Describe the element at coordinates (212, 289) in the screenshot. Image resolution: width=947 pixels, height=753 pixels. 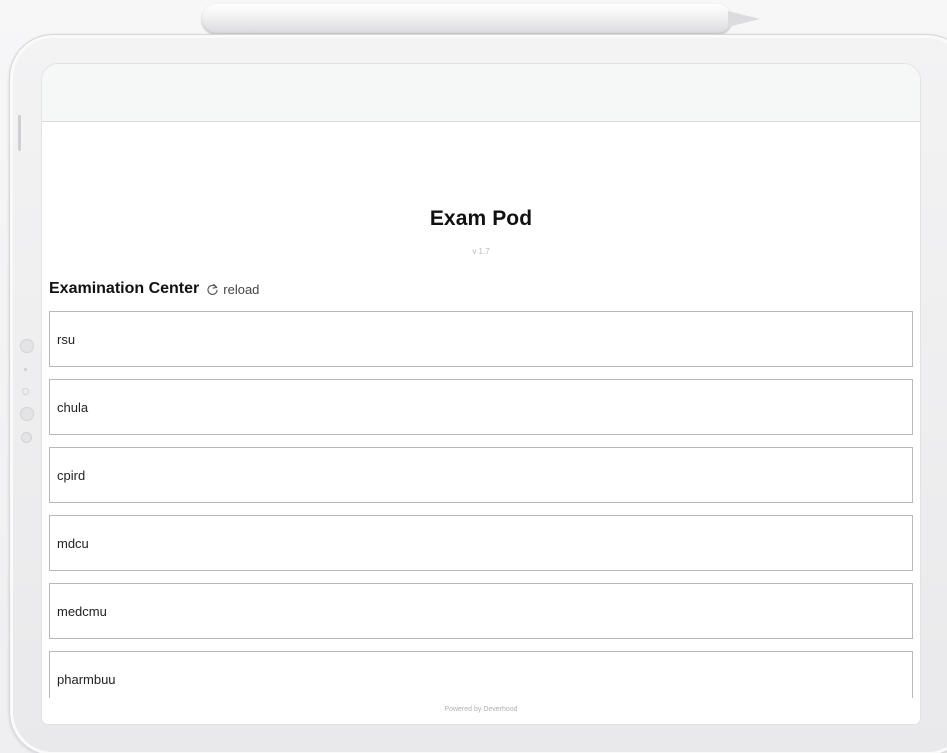
I see `reload-icon` at that location.